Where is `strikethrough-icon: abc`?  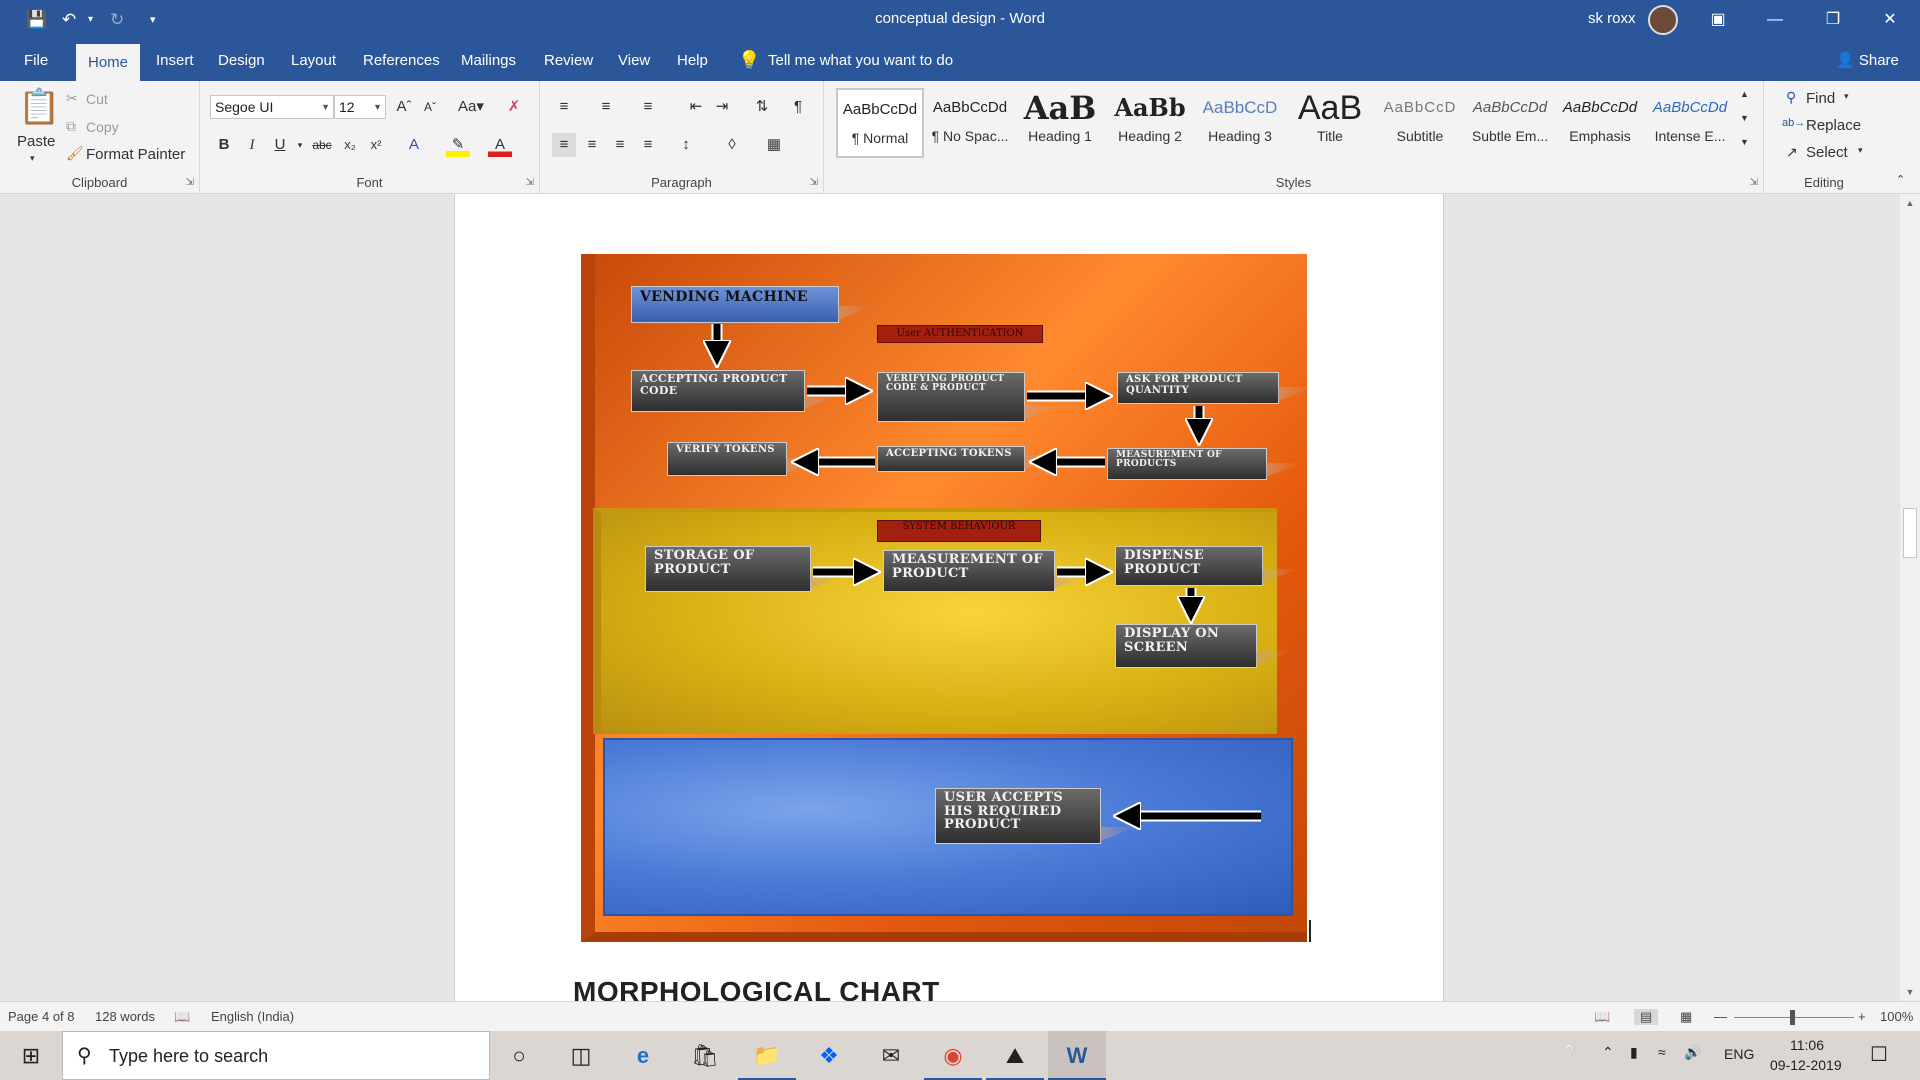
strikethrough-icon: abc is located at coordinates (322, 145).